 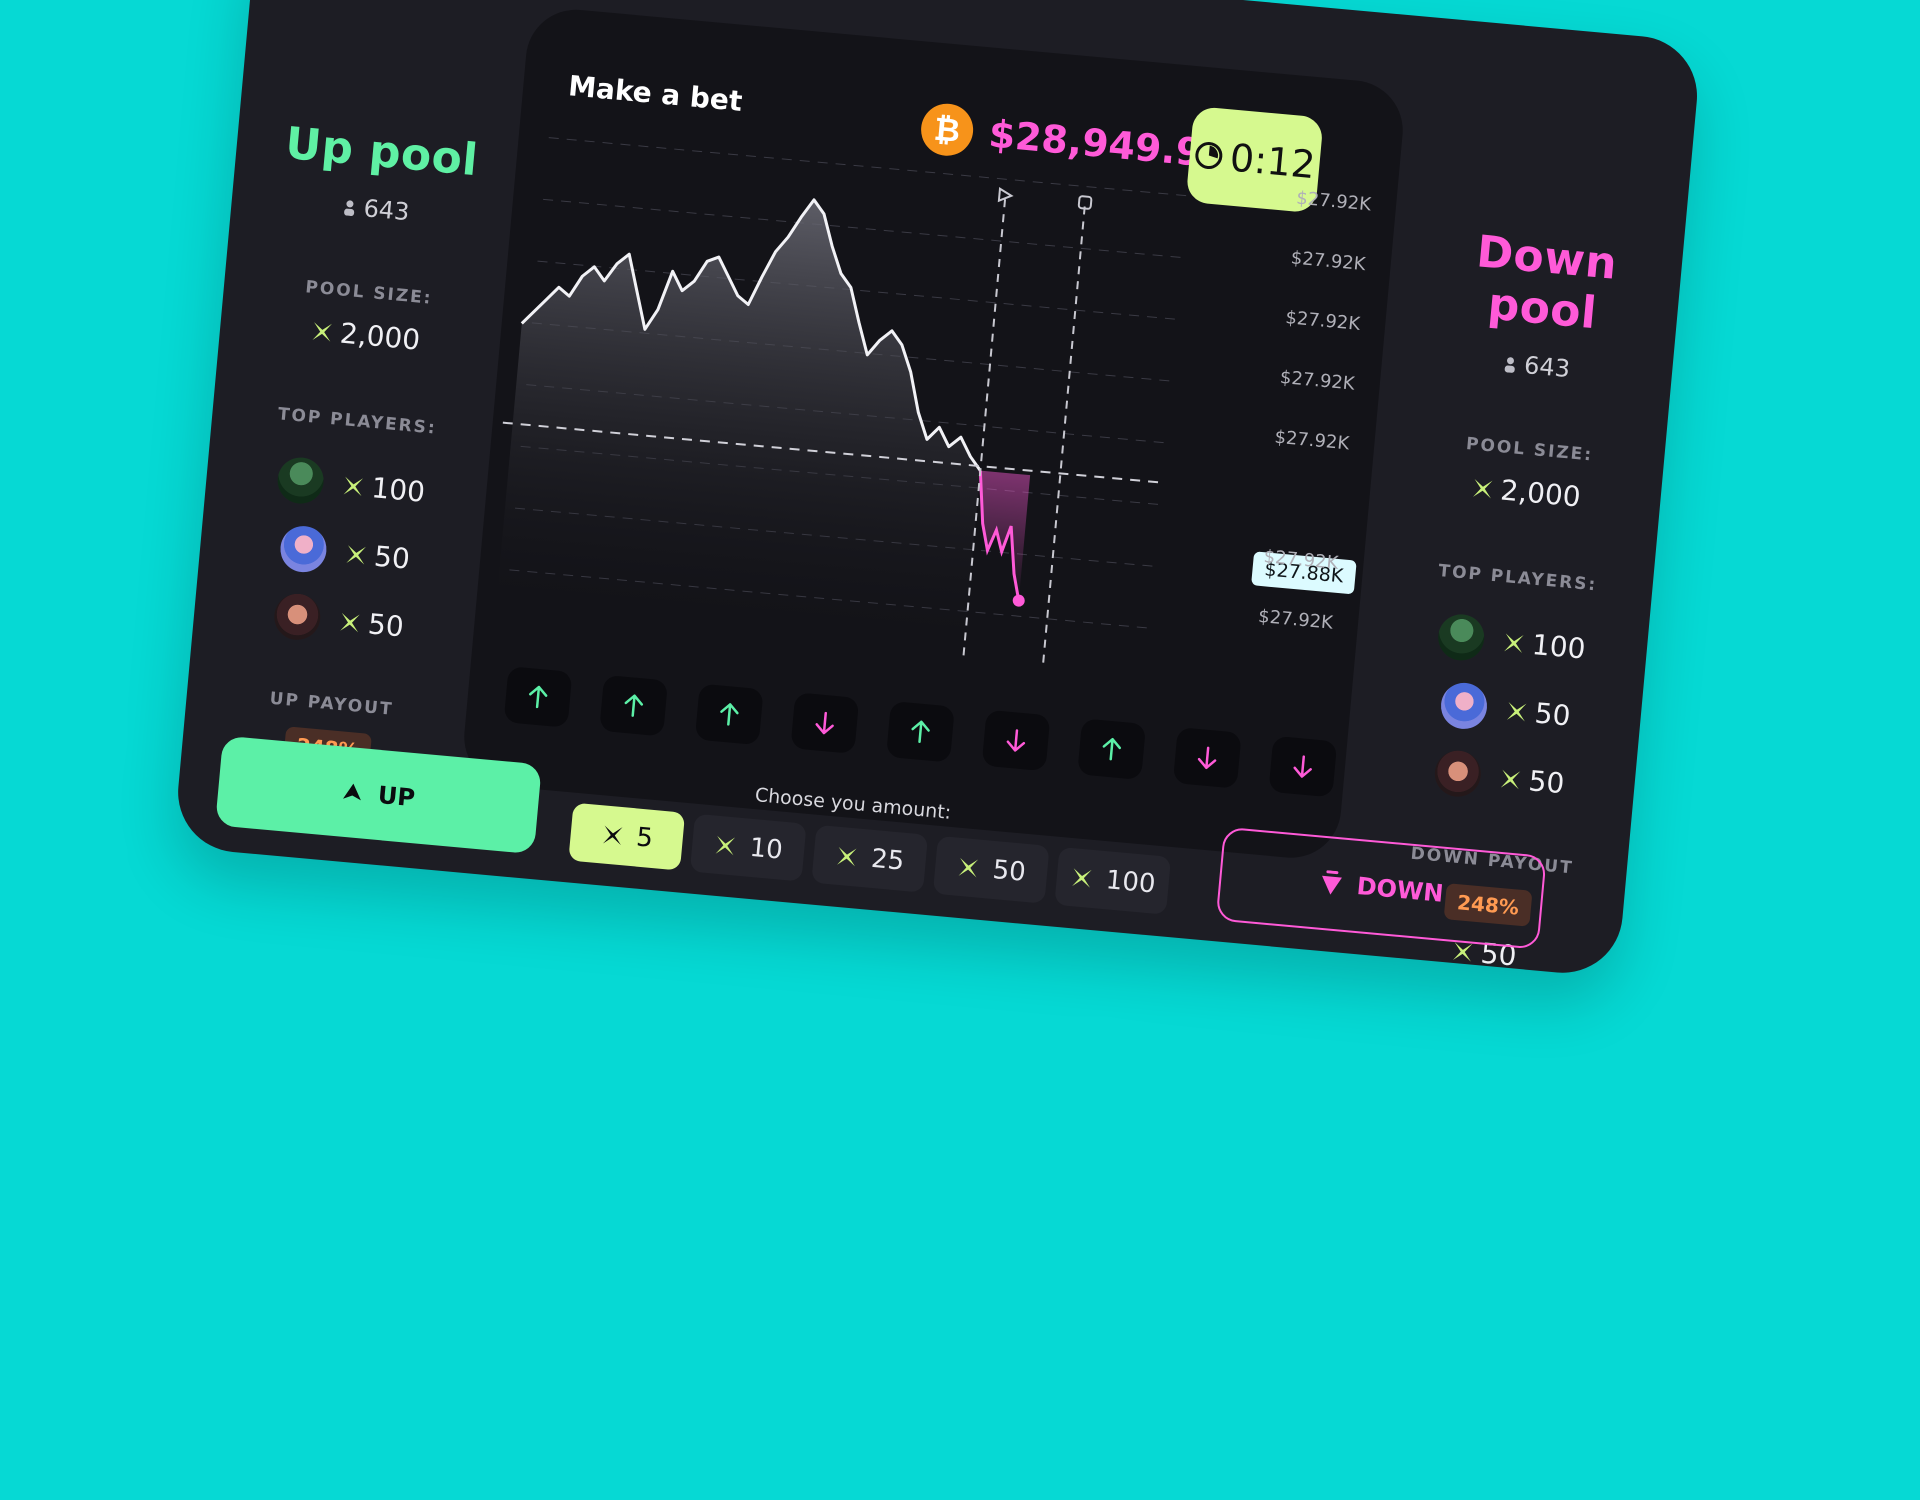 I want to click on up-payout-label: UP PAYOUT, so click(x=331, y=704).